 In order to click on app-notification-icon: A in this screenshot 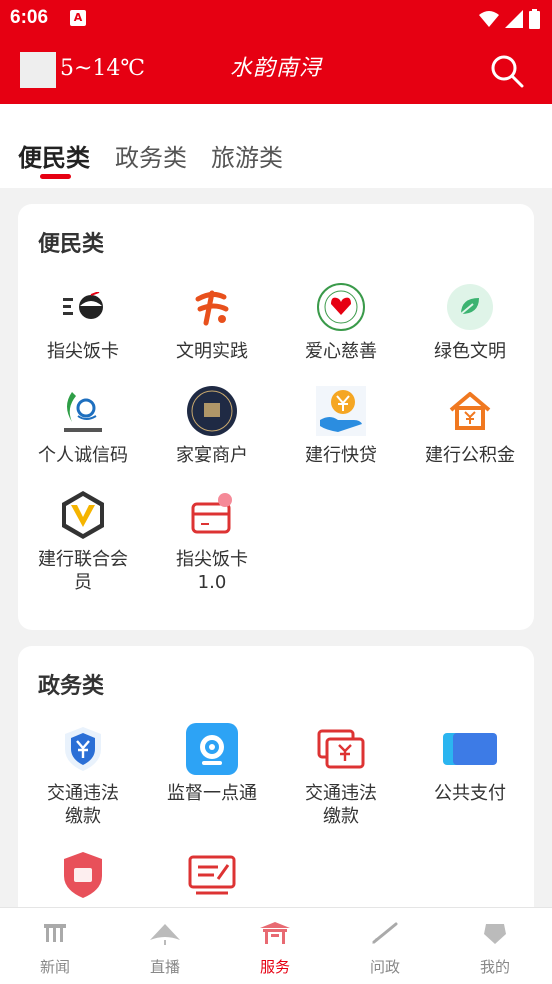, I will do `click(78, 18)`.